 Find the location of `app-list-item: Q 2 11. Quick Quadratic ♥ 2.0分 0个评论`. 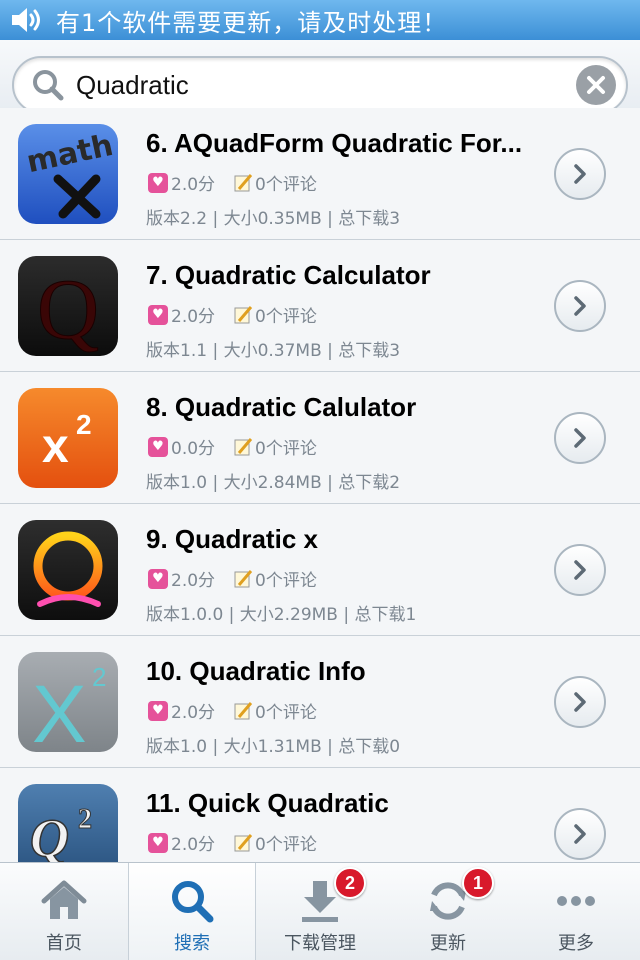

app-list-item: Q 2 11. Quick Quadratic ♥ 2.0分 0个评论 is located at coordinates (320, 815).